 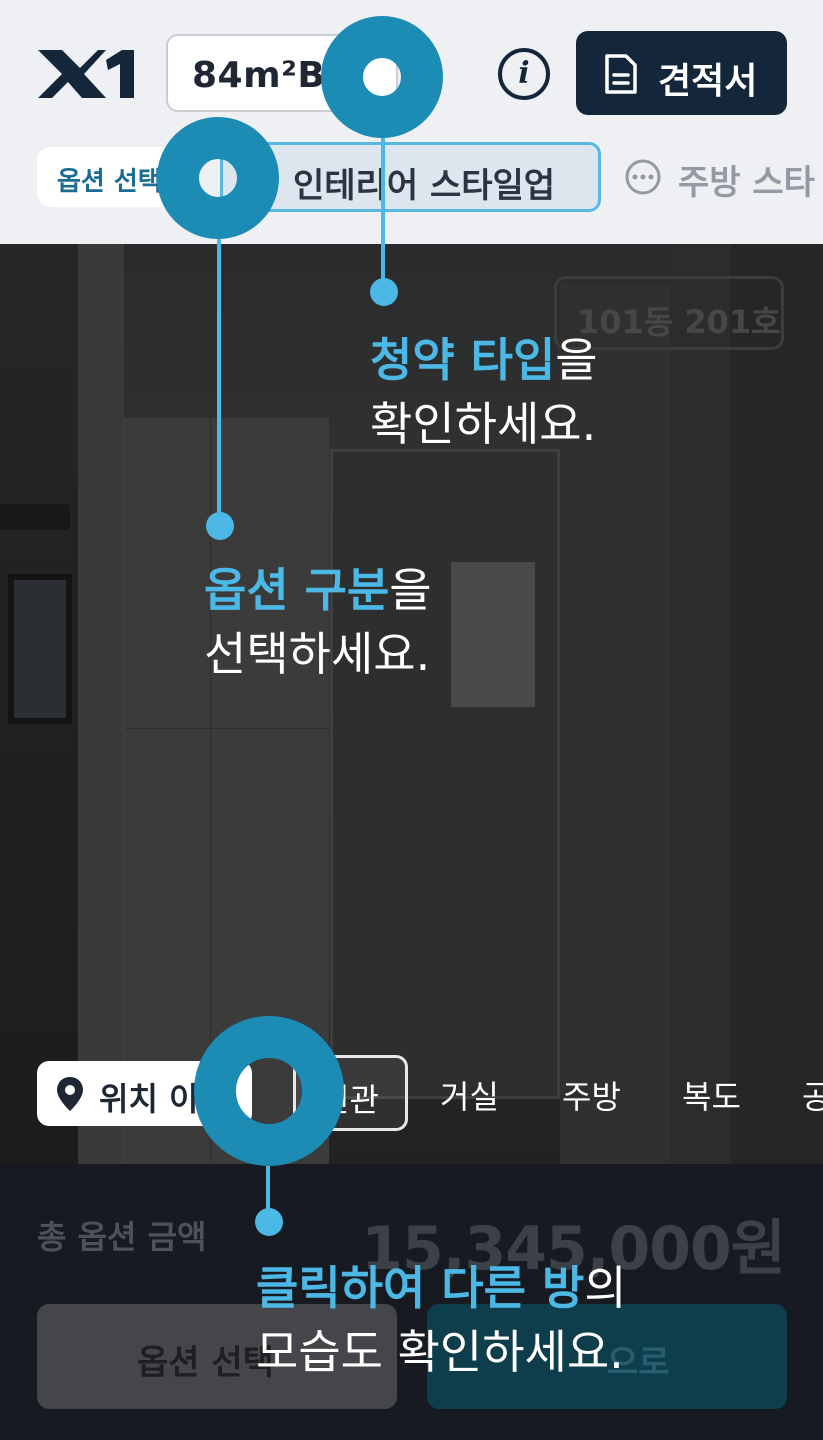 I want to click on room-tab-label: 복도, so click(x=711, y=1097).